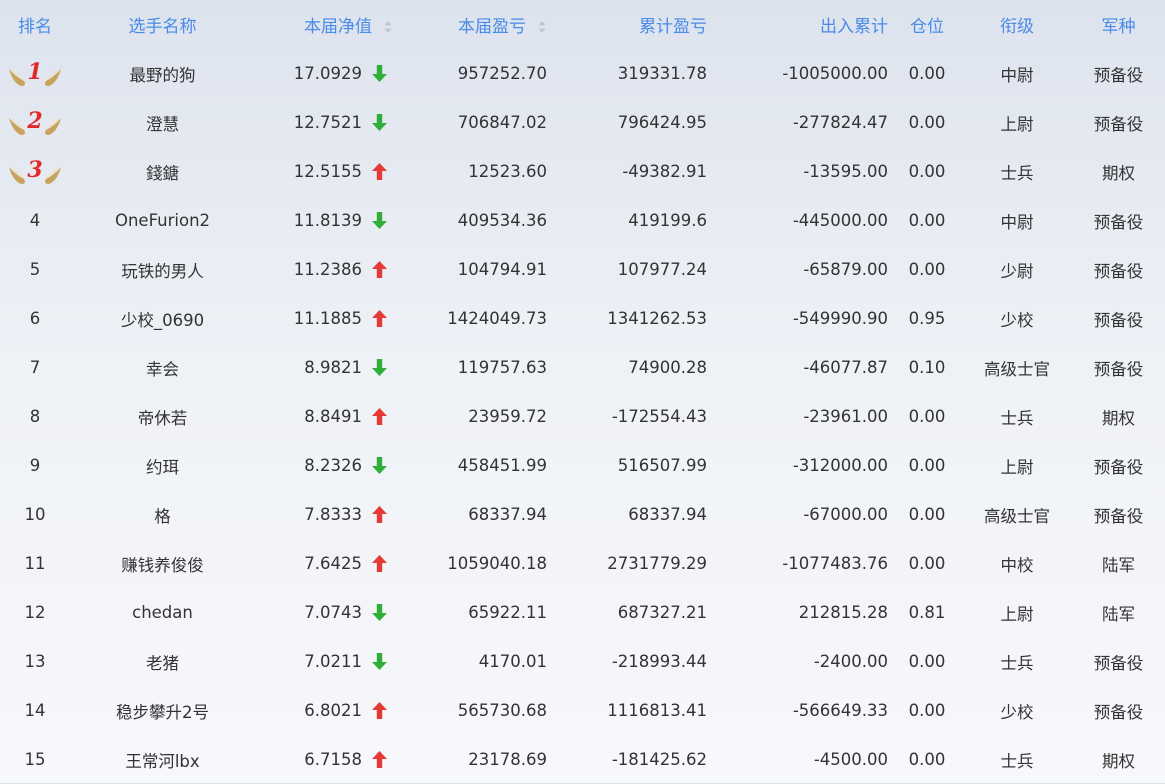 This screenshot has height=784, width=1165. I want to click on nav-value: 8.9821, so click(333, 367).